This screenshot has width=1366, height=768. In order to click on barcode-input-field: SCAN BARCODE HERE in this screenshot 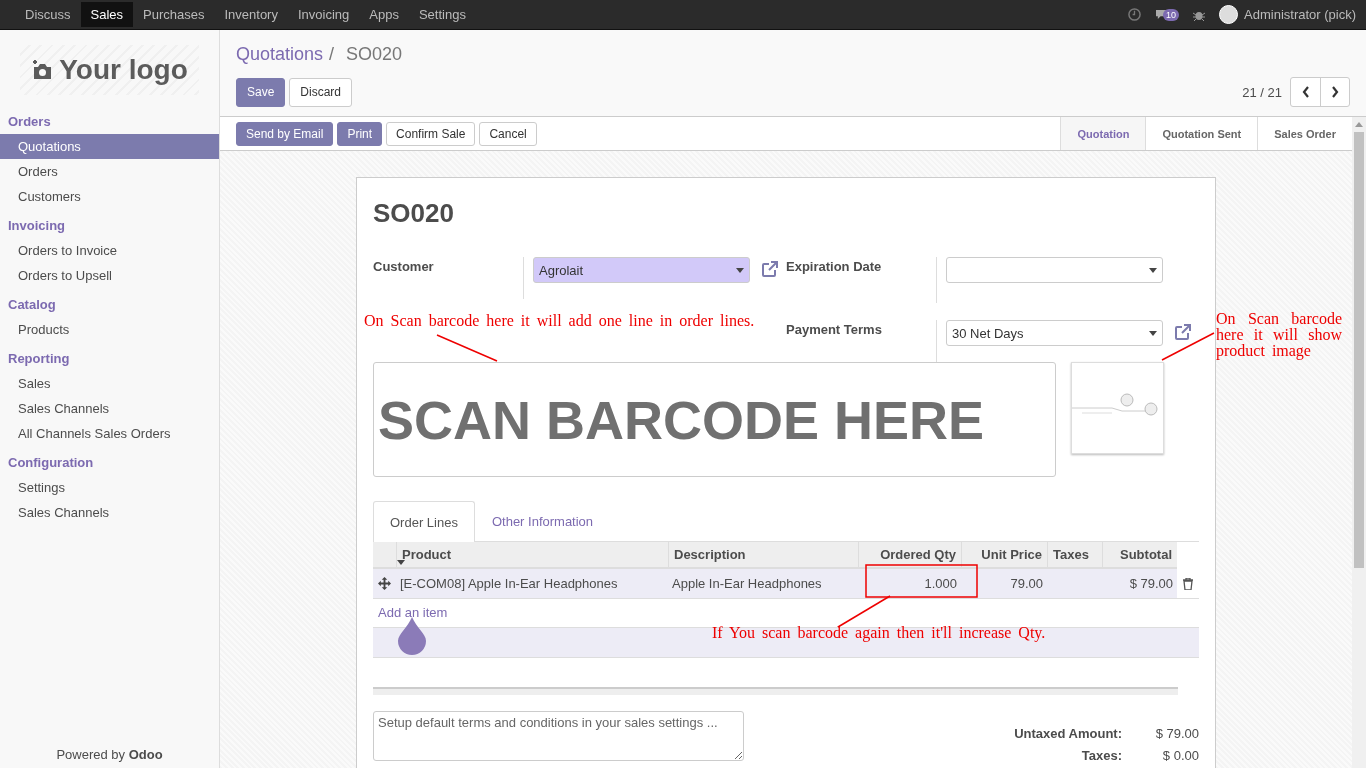, I will do `click(714, 419)`.